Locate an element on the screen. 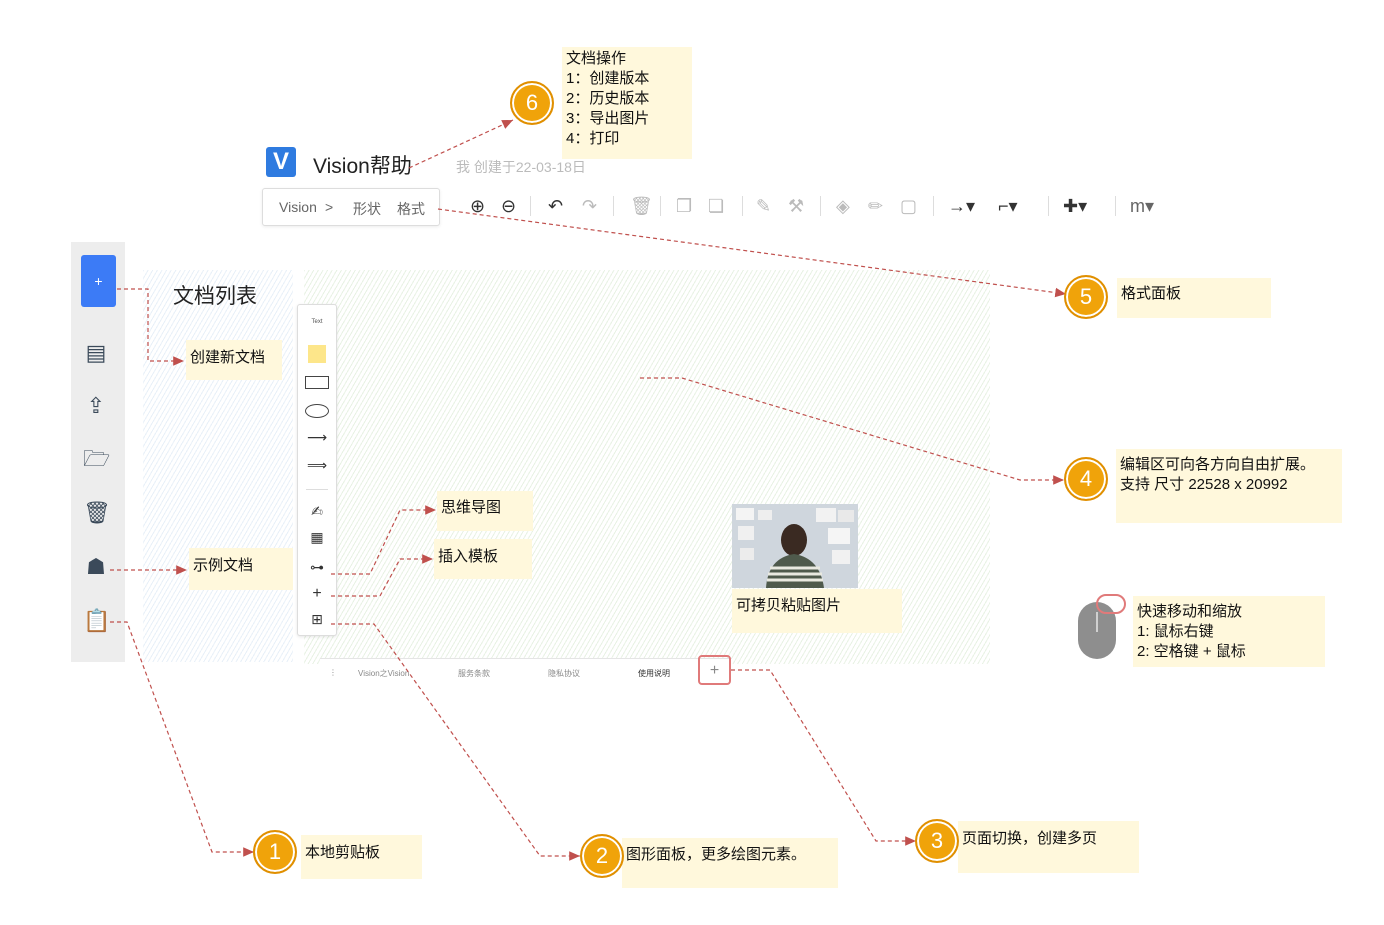 The height and width of the screenshot is (925, 1384). badge-2: 2 is located at coordinates (602, 856).